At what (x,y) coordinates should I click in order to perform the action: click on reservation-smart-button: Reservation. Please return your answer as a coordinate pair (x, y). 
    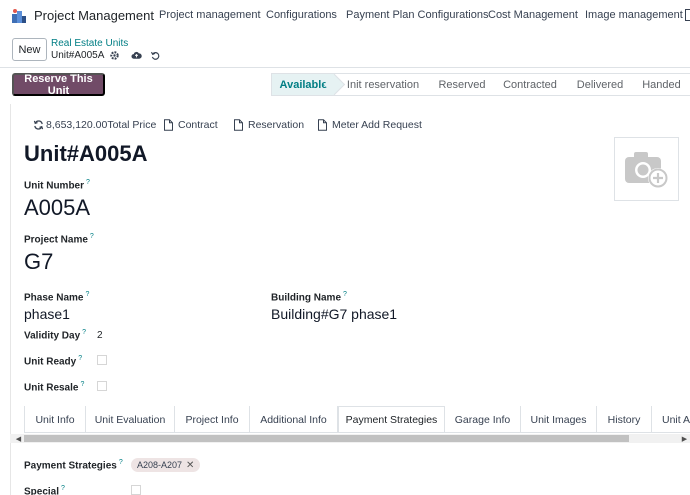
    Looking at the image, I should click on (268, 125).